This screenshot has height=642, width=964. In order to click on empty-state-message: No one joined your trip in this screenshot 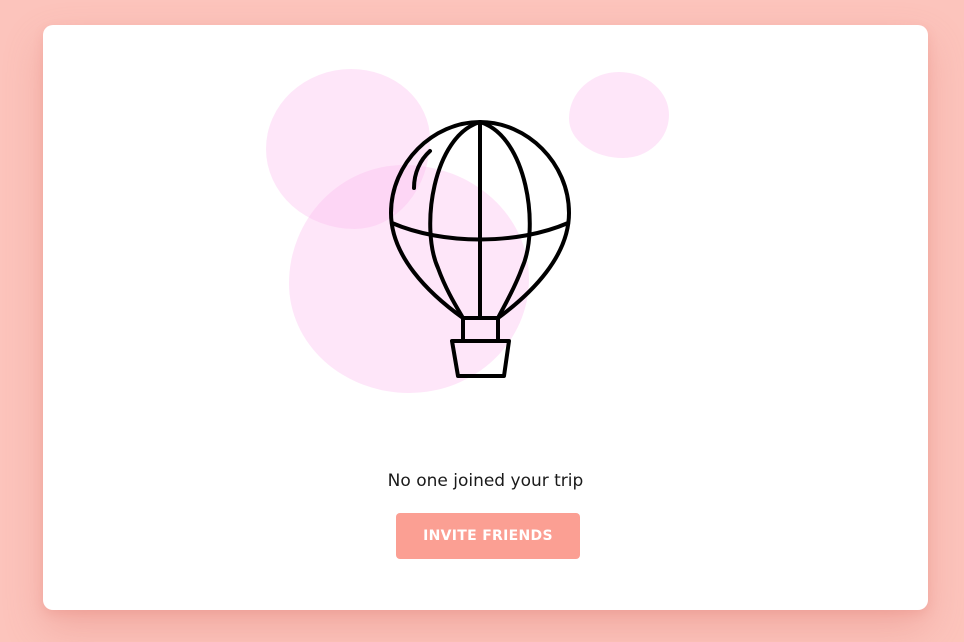, I will do `click(485, 481)`.